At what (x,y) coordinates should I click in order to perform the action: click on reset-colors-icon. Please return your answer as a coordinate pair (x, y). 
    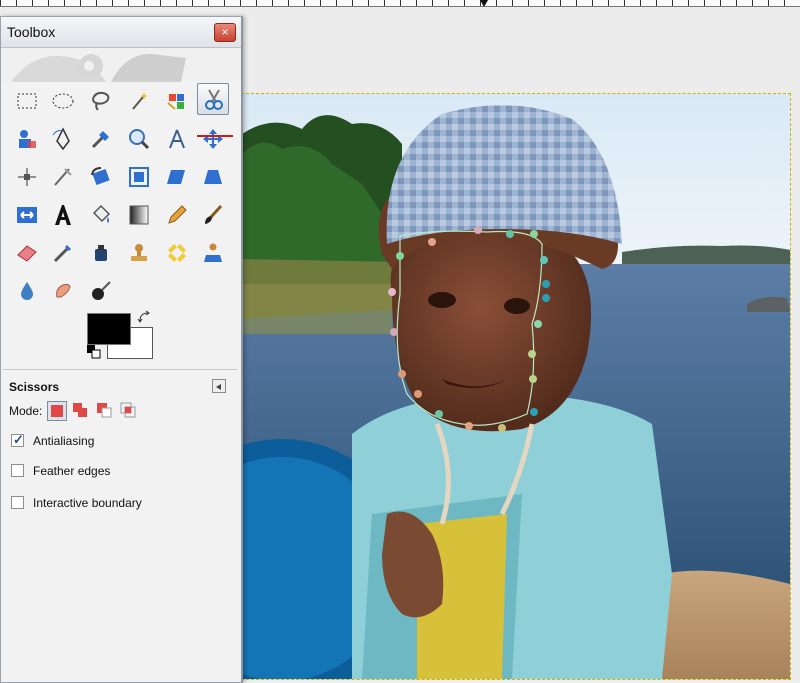
    Looking at the image, I should click on (94, 352).